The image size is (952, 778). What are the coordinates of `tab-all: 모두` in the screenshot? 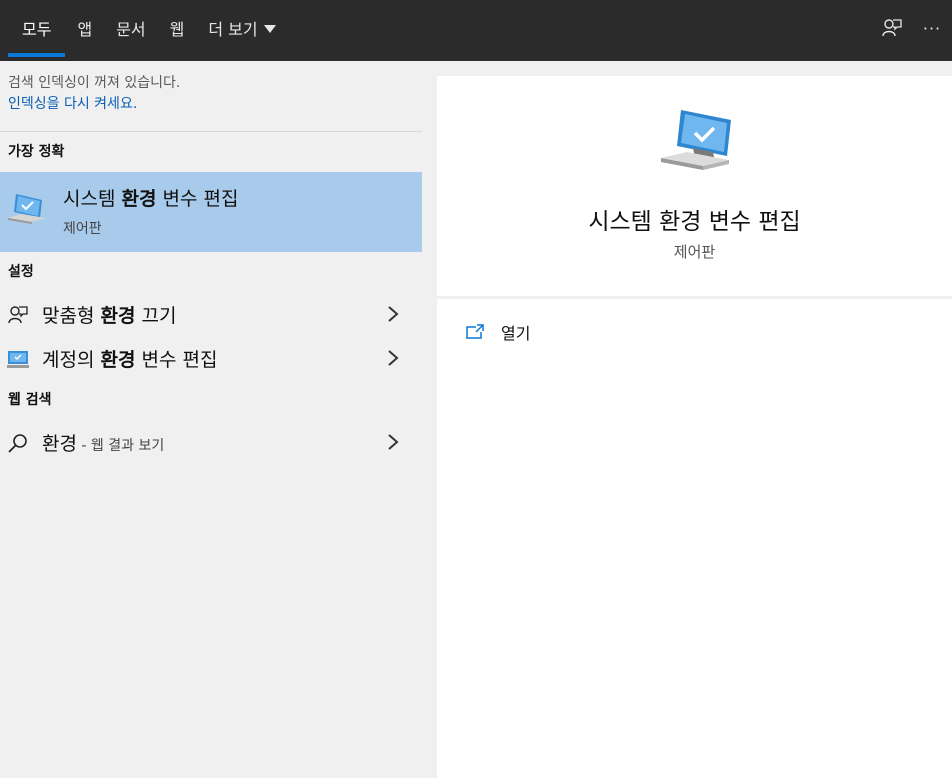 It's located at (33, 28).